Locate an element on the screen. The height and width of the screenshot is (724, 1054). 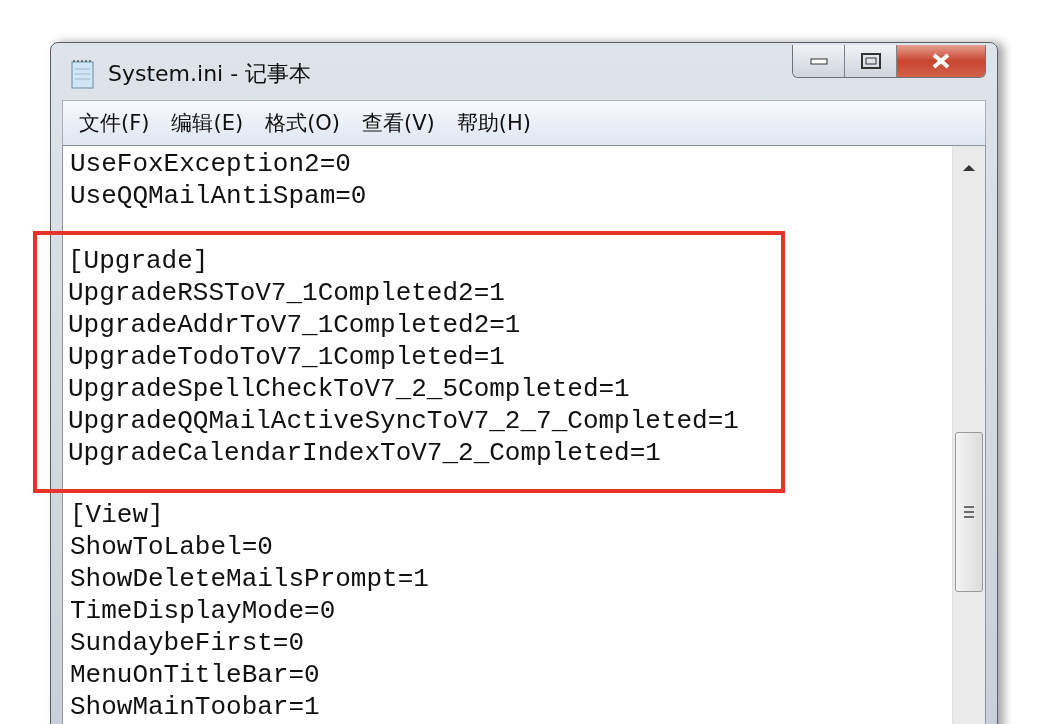
text-line: ShowDeleteMailsPrompt=1 is located at coordinates (250, 579).